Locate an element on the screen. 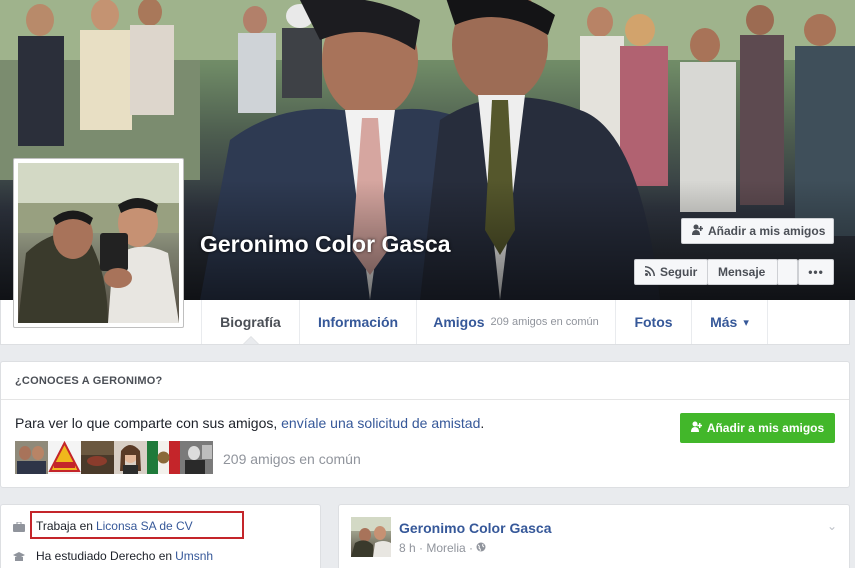 The image size is (855, 568). tab-informacion: Información is located at coordinates (357, 322).